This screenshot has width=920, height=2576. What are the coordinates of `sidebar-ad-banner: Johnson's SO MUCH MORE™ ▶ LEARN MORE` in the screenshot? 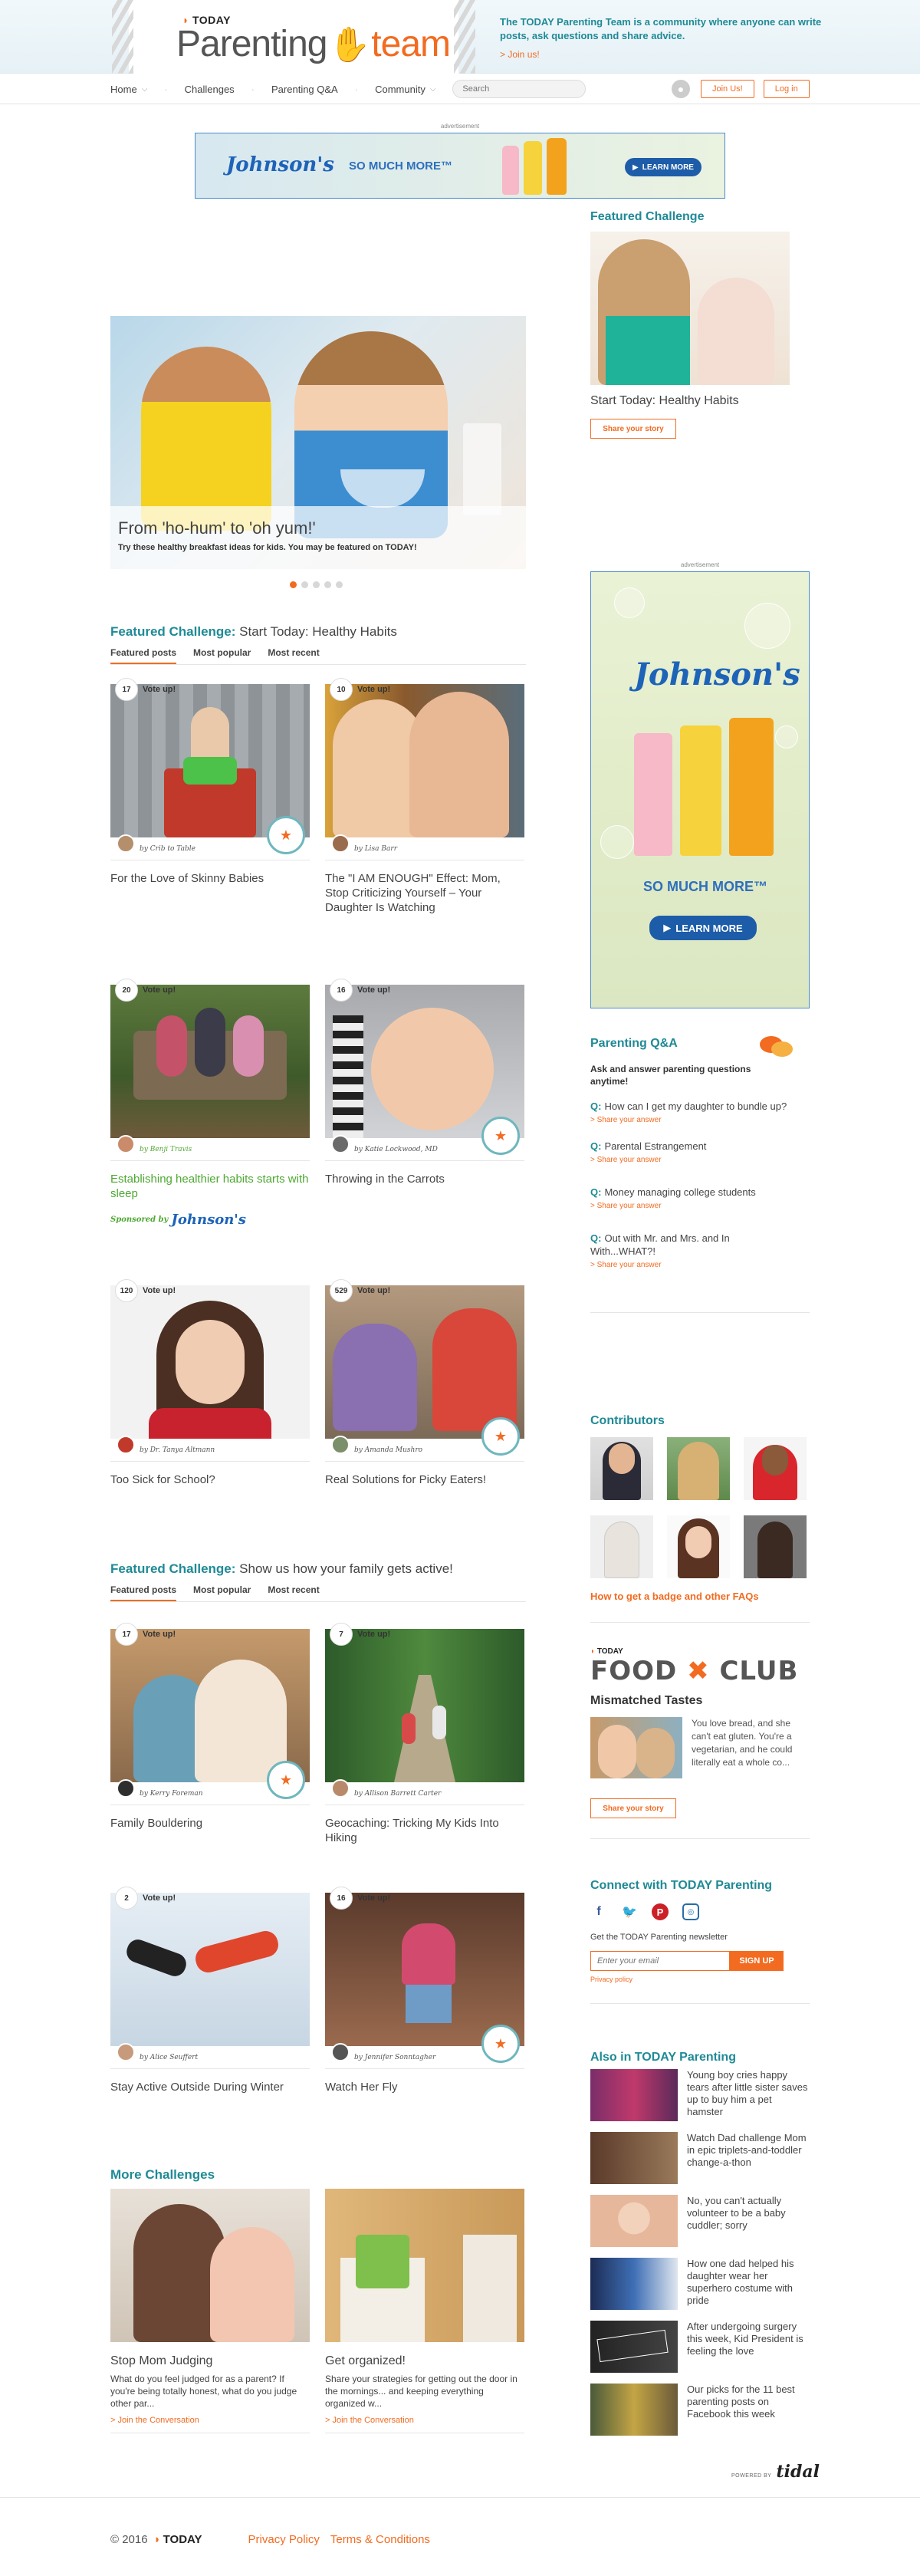 It's located at (700, 789).